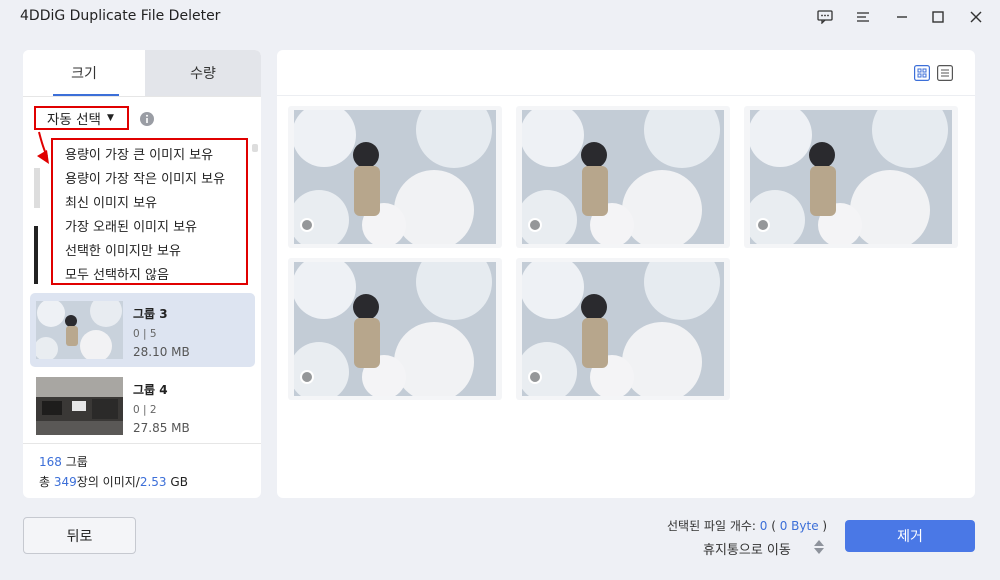 This screenshot has width=1000, height=580. Describe the element at coordinates (161, 428) in the screenshot. I see `group-size: 27.85 MB` at that location.